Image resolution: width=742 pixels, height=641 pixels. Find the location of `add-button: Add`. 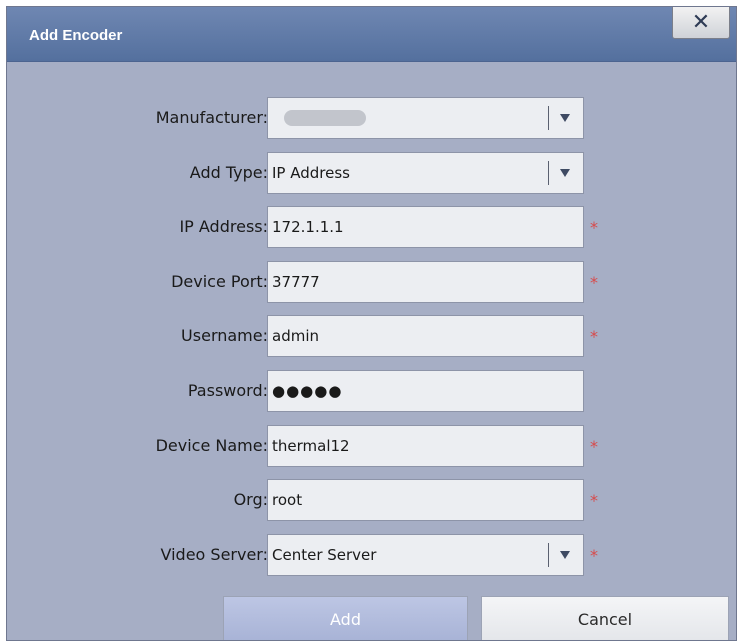

add-button: Add is located at coordinates (345, 618).